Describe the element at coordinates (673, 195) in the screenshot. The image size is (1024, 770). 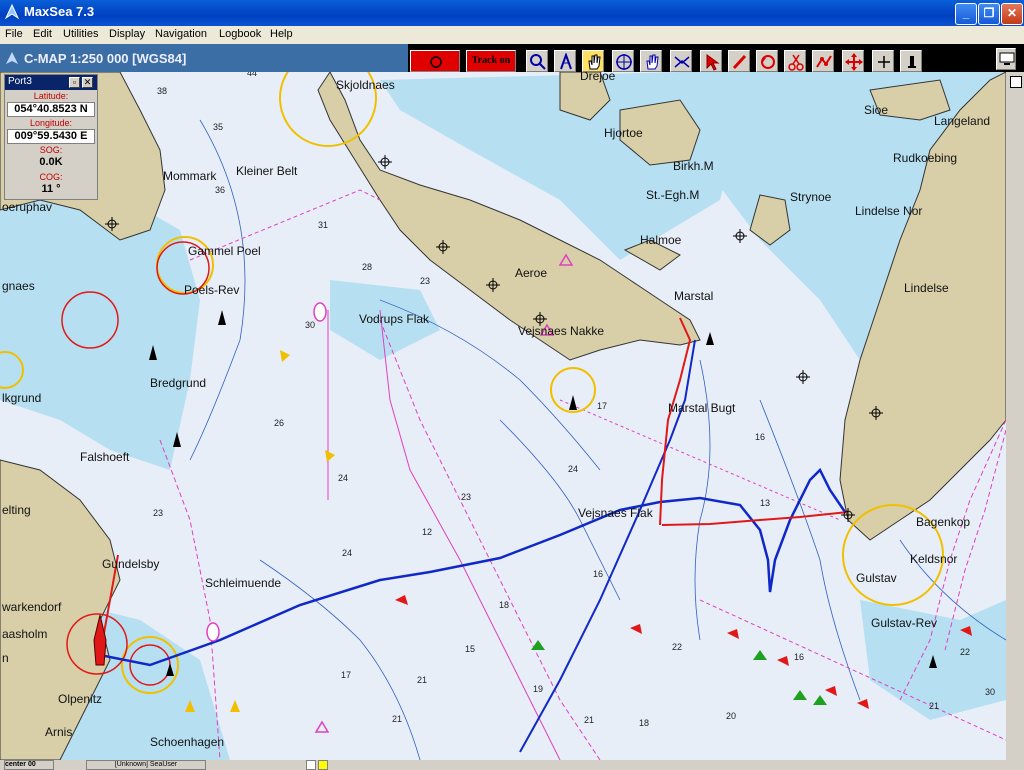
I see `label-st-egh: St.-Egh.M` at that location.